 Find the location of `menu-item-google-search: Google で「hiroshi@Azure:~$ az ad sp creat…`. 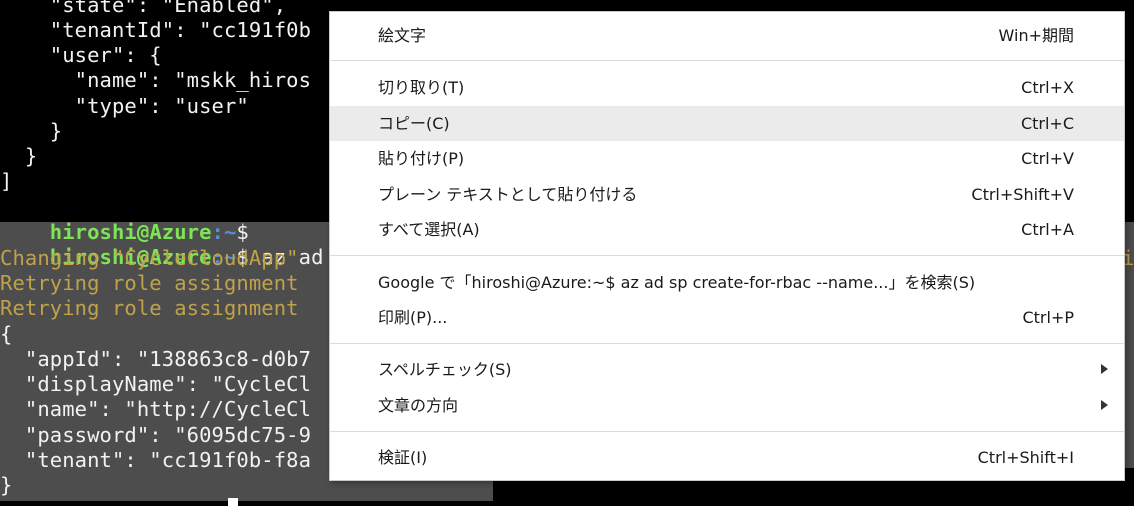

menu-item-google-search: Google で「hiroshi@Azure:~$ az ad sp creat… is located at coordinates (727, 282).